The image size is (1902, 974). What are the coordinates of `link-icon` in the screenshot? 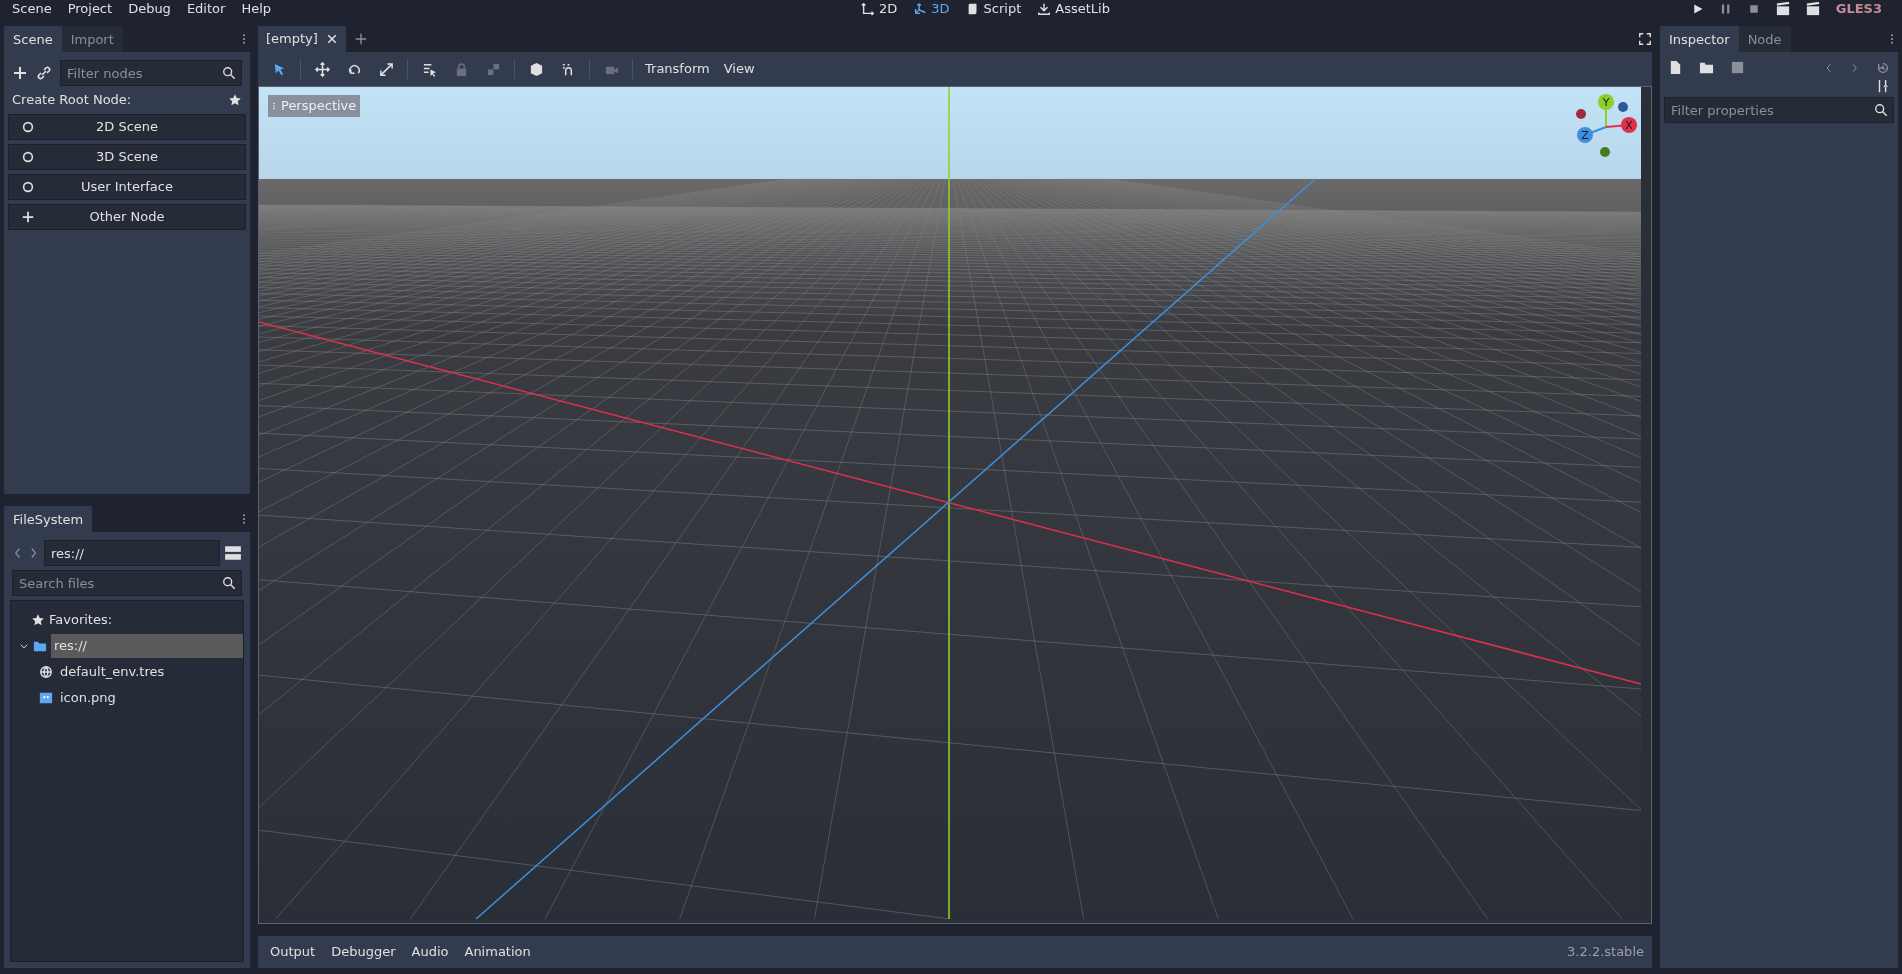 It's located at (44, 73).